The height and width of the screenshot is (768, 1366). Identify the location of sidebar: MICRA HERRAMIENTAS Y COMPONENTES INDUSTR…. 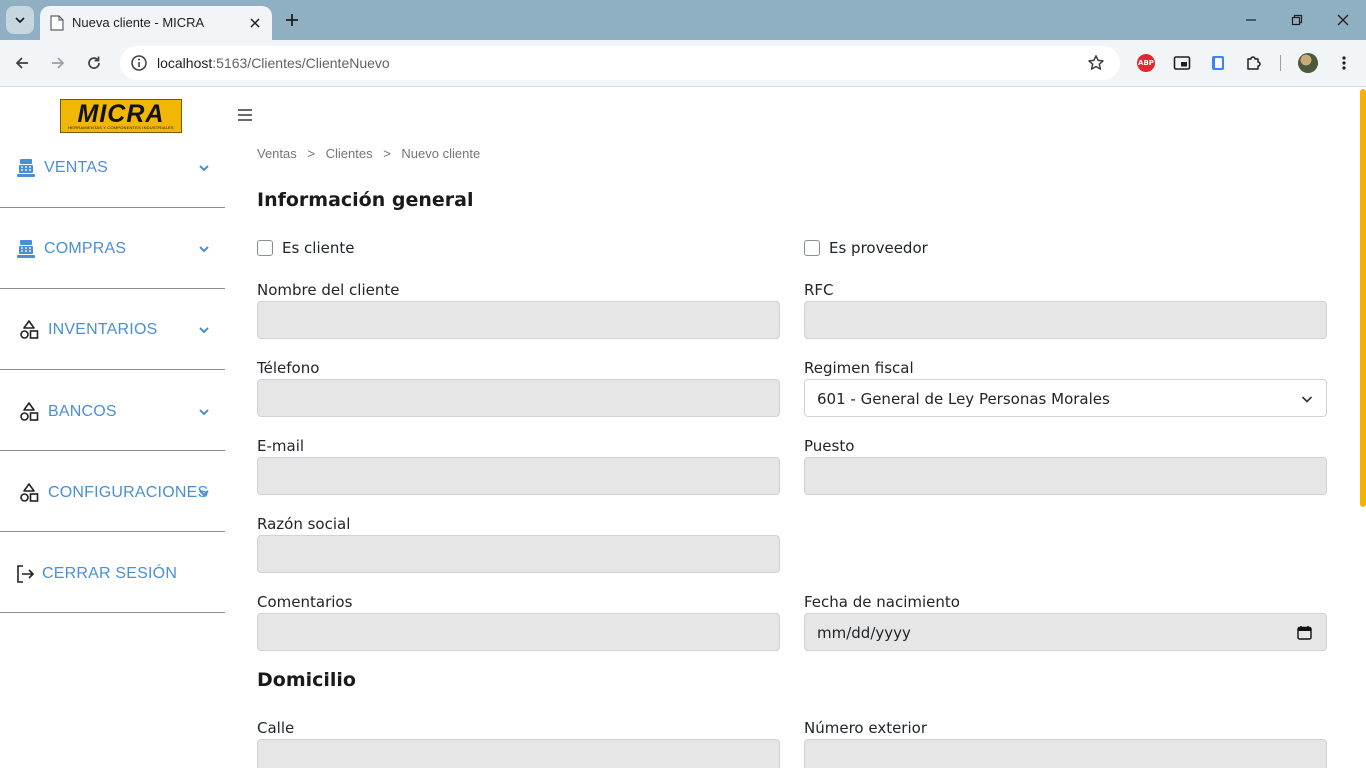
(112, 427).